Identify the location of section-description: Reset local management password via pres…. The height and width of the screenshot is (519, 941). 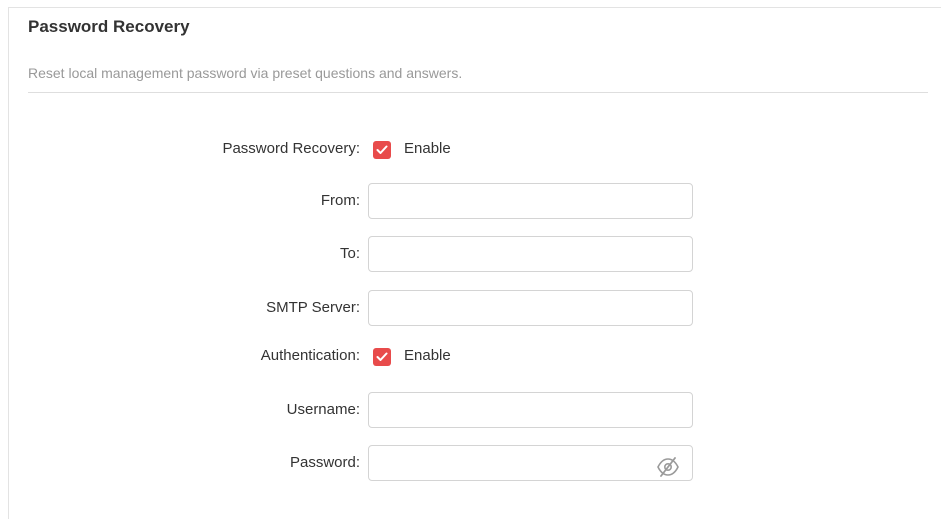
(245, 73).